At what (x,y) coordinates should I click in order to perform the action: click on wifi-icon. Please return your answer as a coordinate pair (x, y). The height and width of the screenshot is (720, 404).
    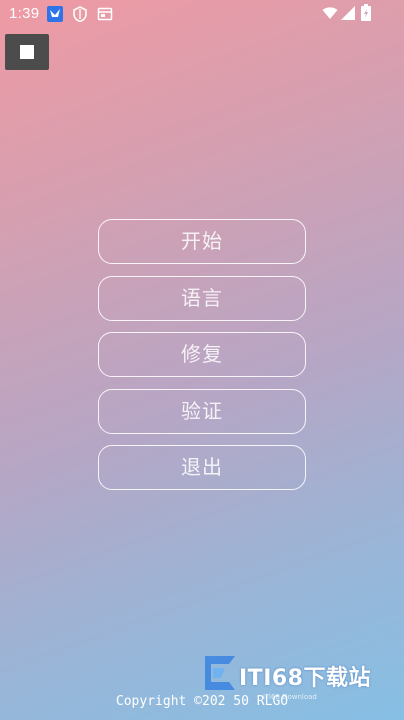
    Looking at the image, I should click on (330, 13).